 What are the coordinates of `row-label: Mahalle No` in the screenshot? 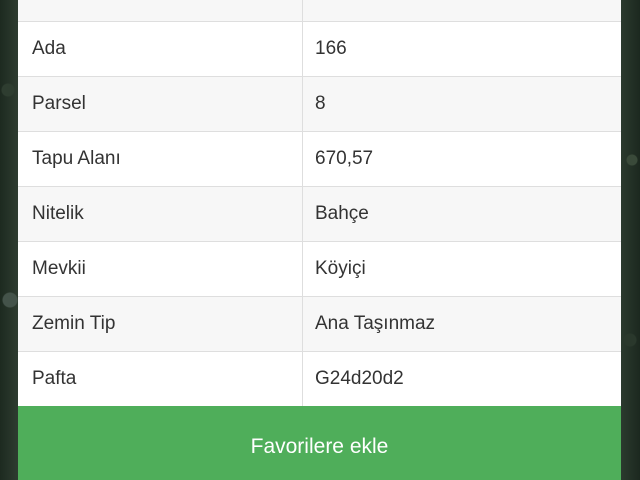 It's located at (160, 10).